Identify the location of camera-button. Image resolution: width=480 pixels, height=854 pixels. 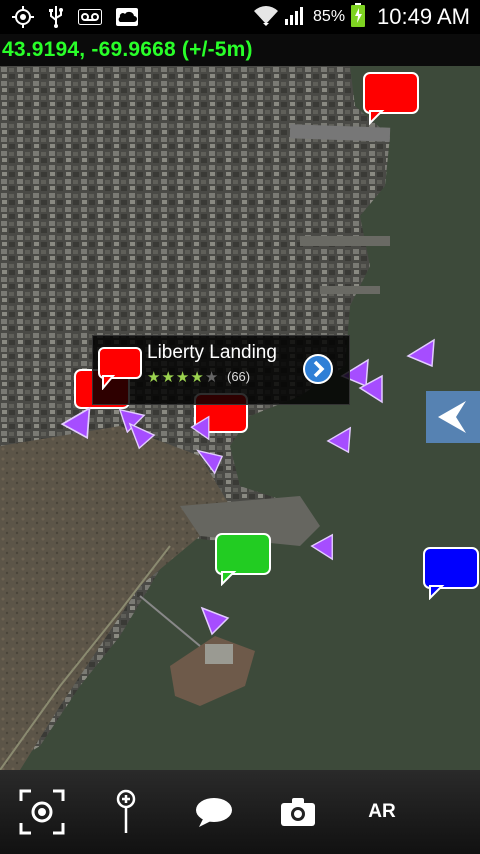
(298, 812).